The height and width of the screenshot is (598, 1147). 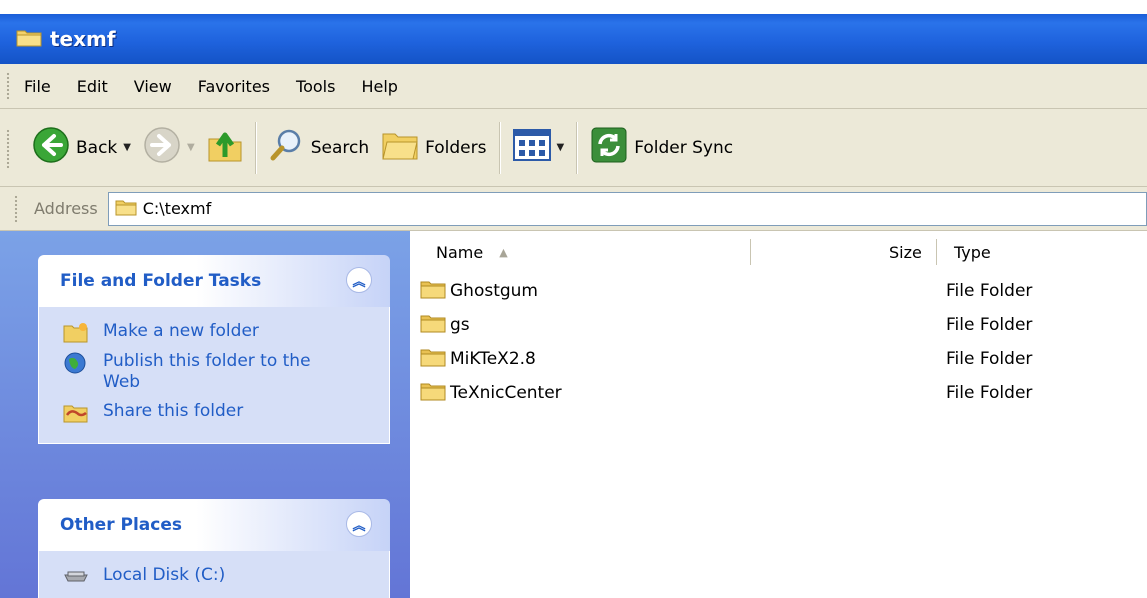 I want to click on menu-tools: Tools, so click(x=315, y=86).